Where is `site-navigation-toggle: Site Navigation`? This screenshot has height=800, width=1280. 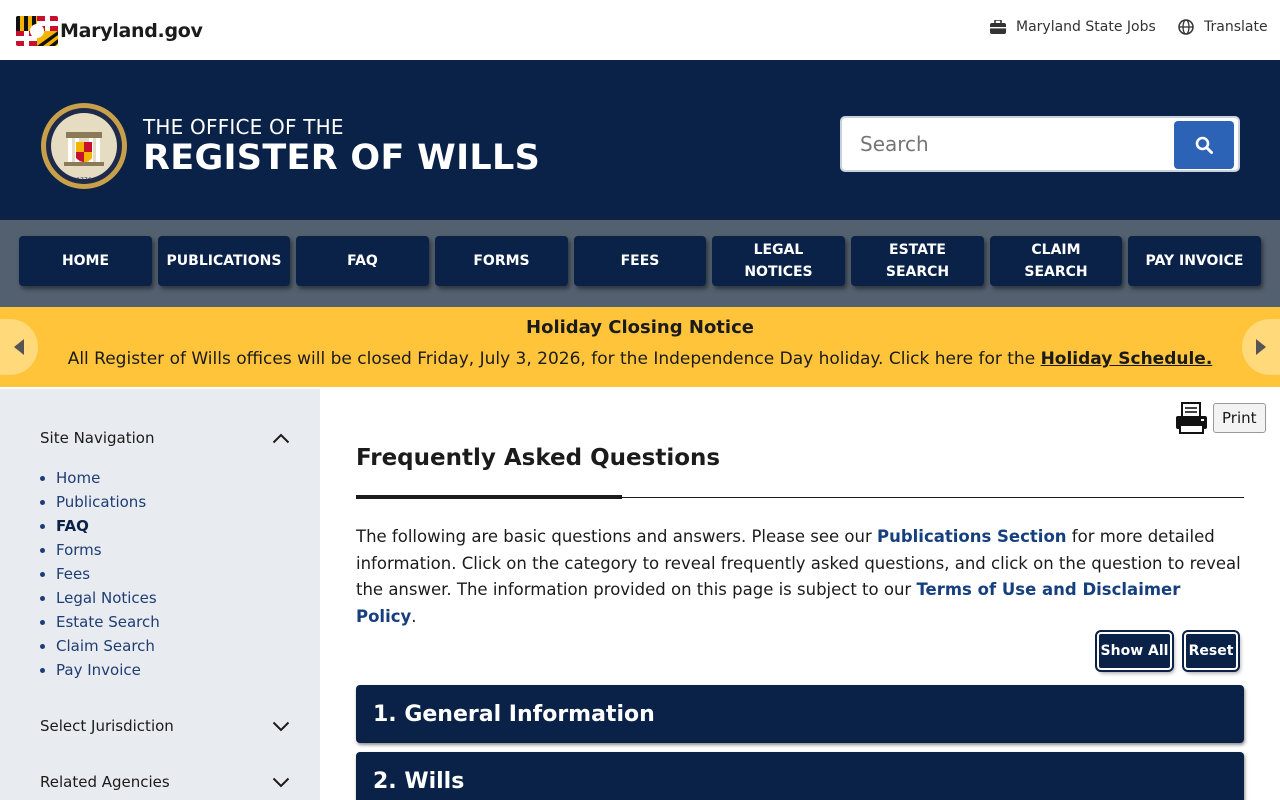
site-navigation-toggle: Site Navigation is located at coordinates (165, 438).